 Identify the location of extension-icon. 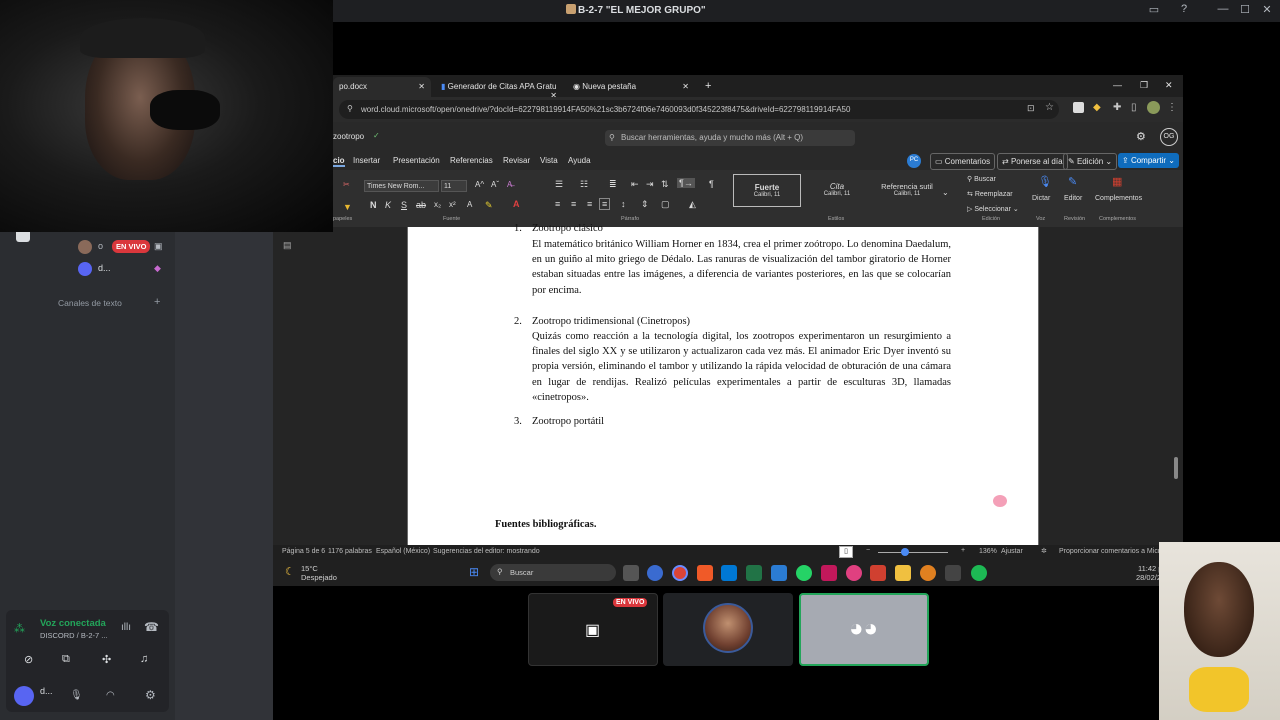
(1078, 107).